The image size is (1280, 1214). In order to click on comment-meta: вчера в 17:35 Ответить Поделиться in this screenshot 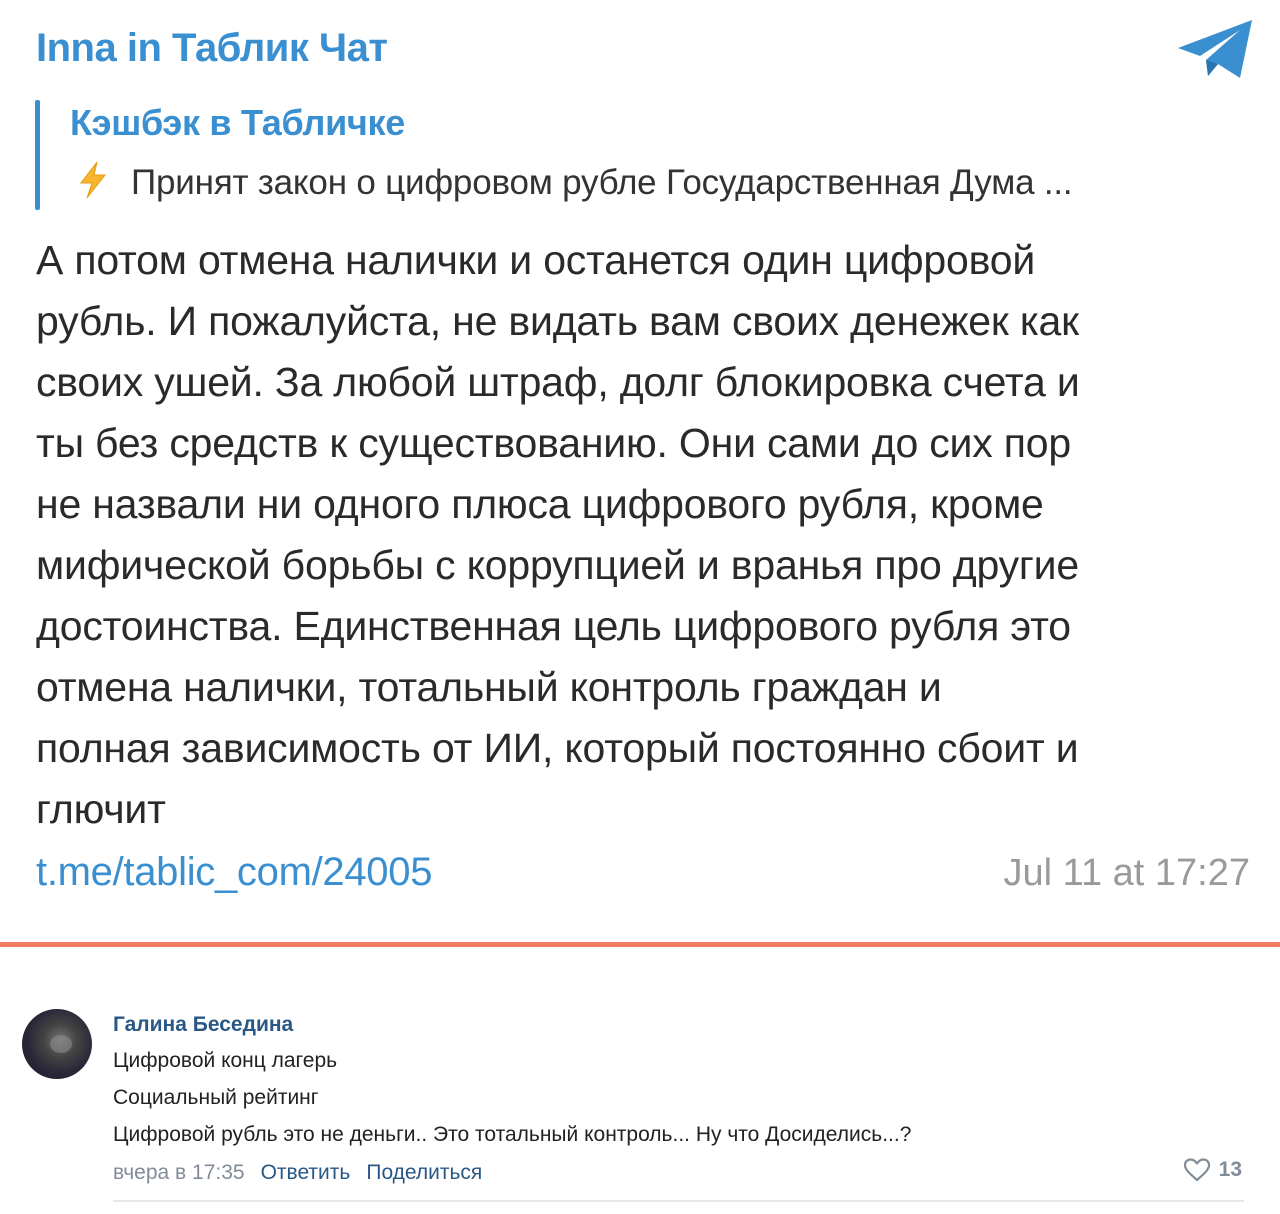, I will do `click(297, 1173)`.